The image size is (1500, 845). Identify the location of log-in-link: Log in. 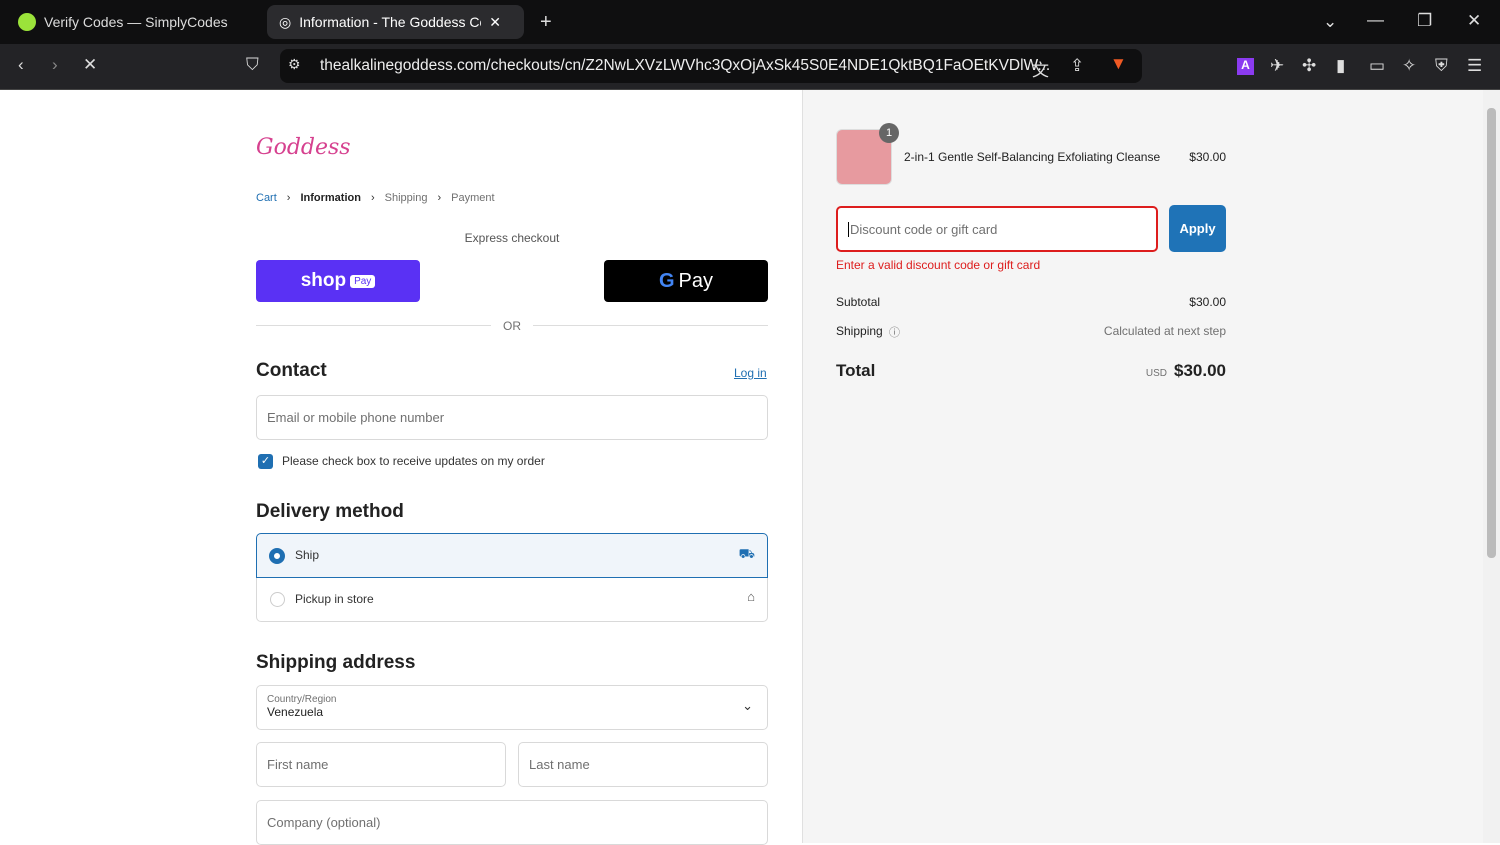
(750, 373).